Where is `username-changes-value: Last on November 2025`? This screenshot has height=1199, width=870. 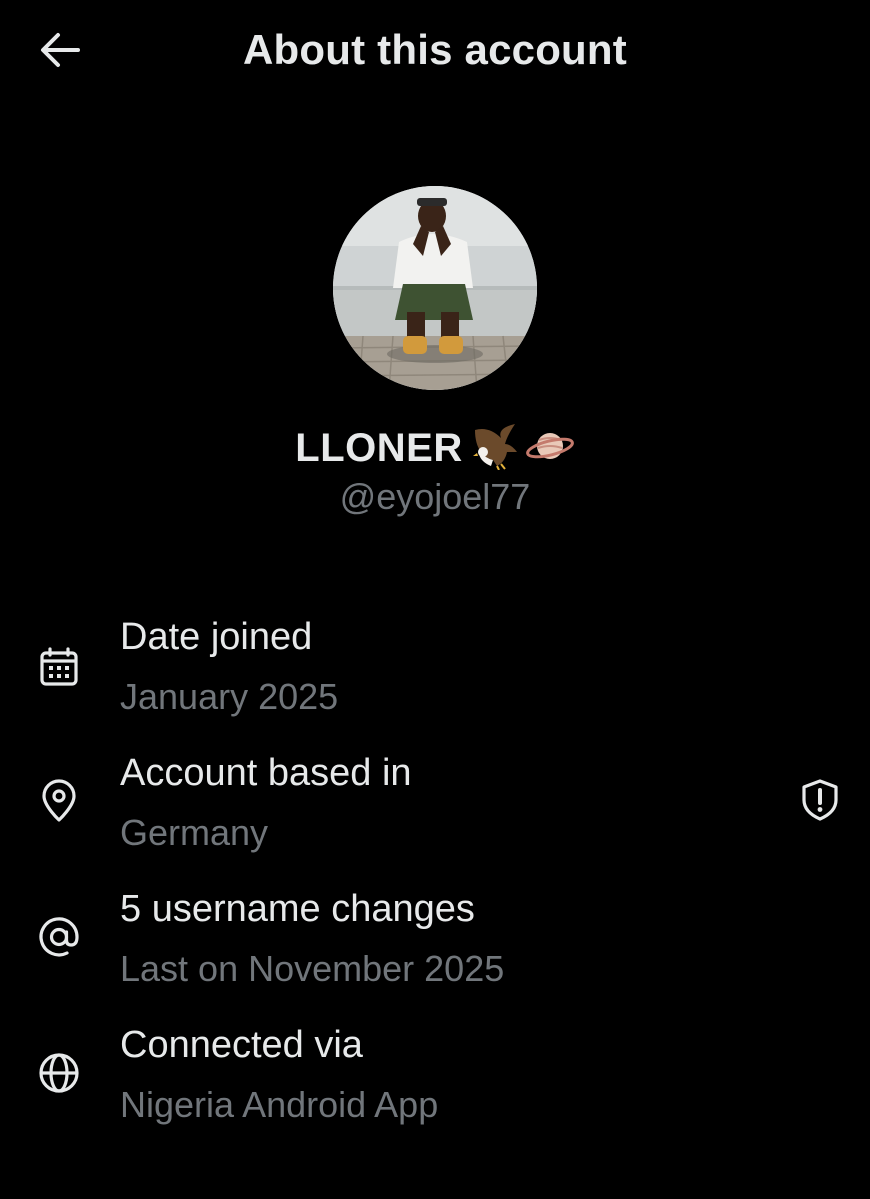 username-changes-value: Last on November 2025 is located at coordinates (312, 968).